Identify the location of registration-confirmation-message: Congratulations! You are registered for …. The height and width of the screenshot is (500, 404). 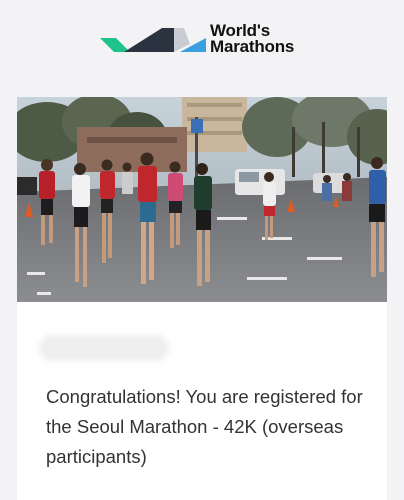
(204, 426).